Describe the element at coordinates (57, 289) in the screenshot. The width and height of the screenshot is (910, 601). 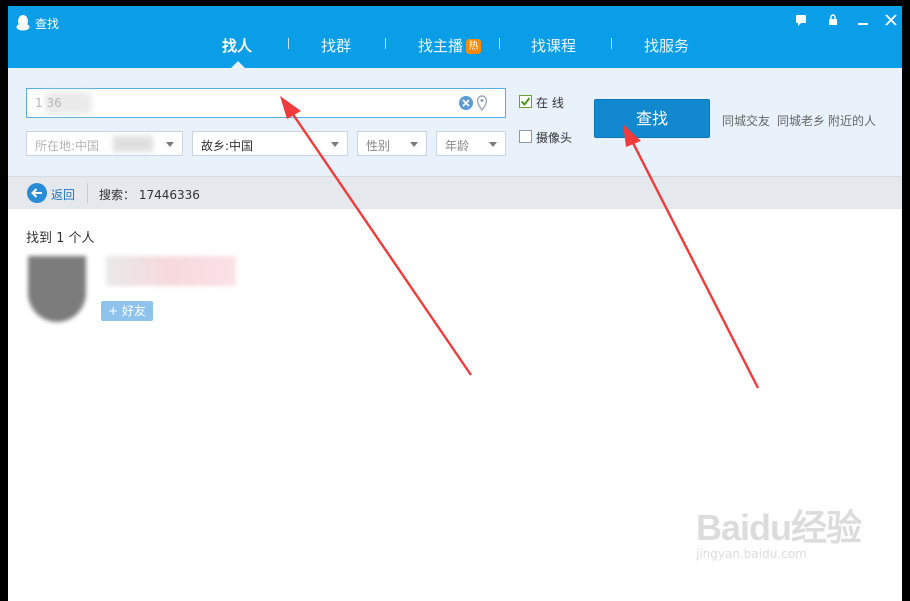
I see `avatar` at that location.